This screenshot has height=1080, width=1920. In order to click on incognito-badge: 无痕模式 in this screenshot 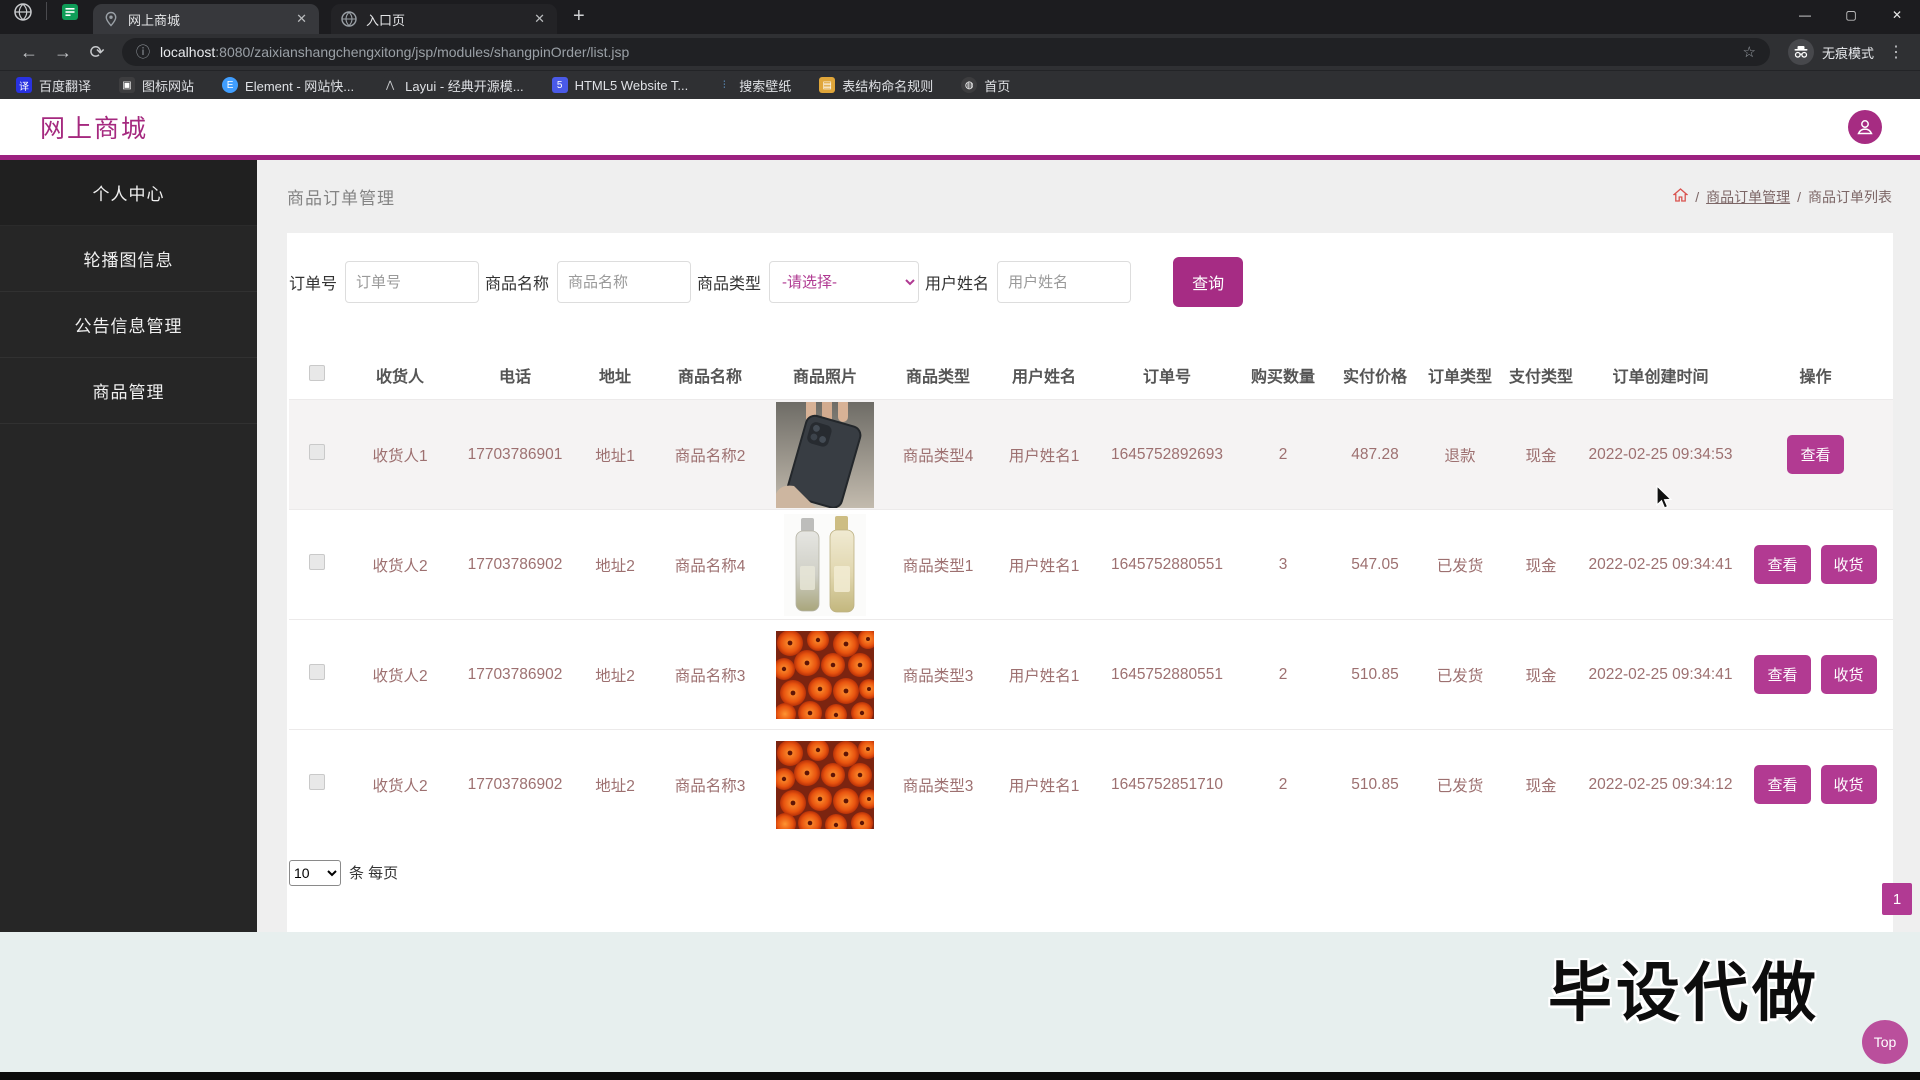, I will do `click(1830, 52)`.